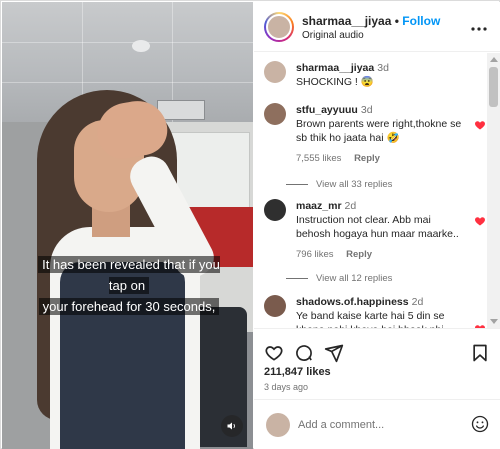  Describe the element at coordinates (286, 387) in the screenshot. I see `post-time: 3 days ago` at that location.